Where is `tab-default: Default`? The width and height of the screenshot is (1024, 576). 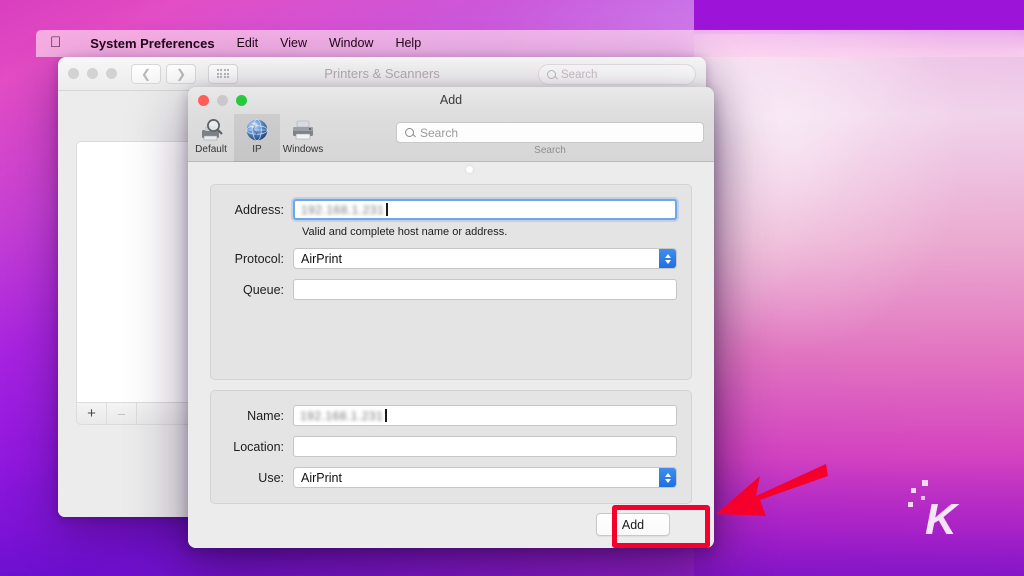 tab-default: Default is located at coordinates (211, 138).